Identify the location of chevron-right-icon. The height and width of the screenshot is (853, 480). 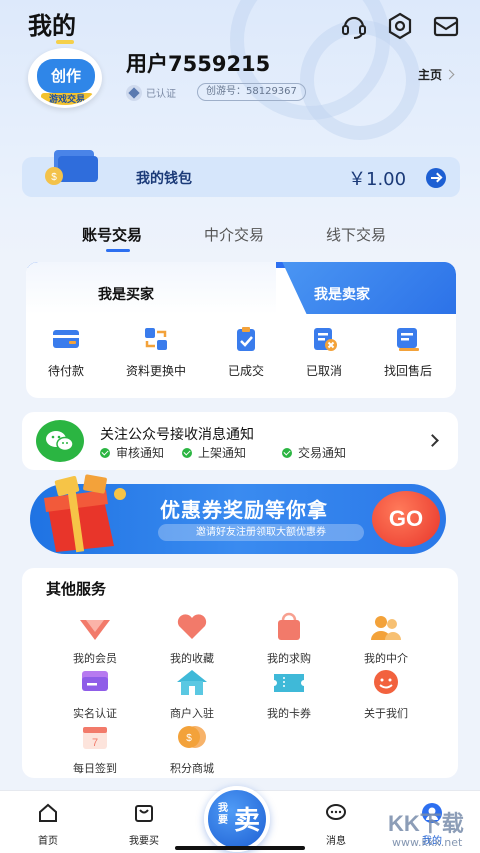
(449, 74).